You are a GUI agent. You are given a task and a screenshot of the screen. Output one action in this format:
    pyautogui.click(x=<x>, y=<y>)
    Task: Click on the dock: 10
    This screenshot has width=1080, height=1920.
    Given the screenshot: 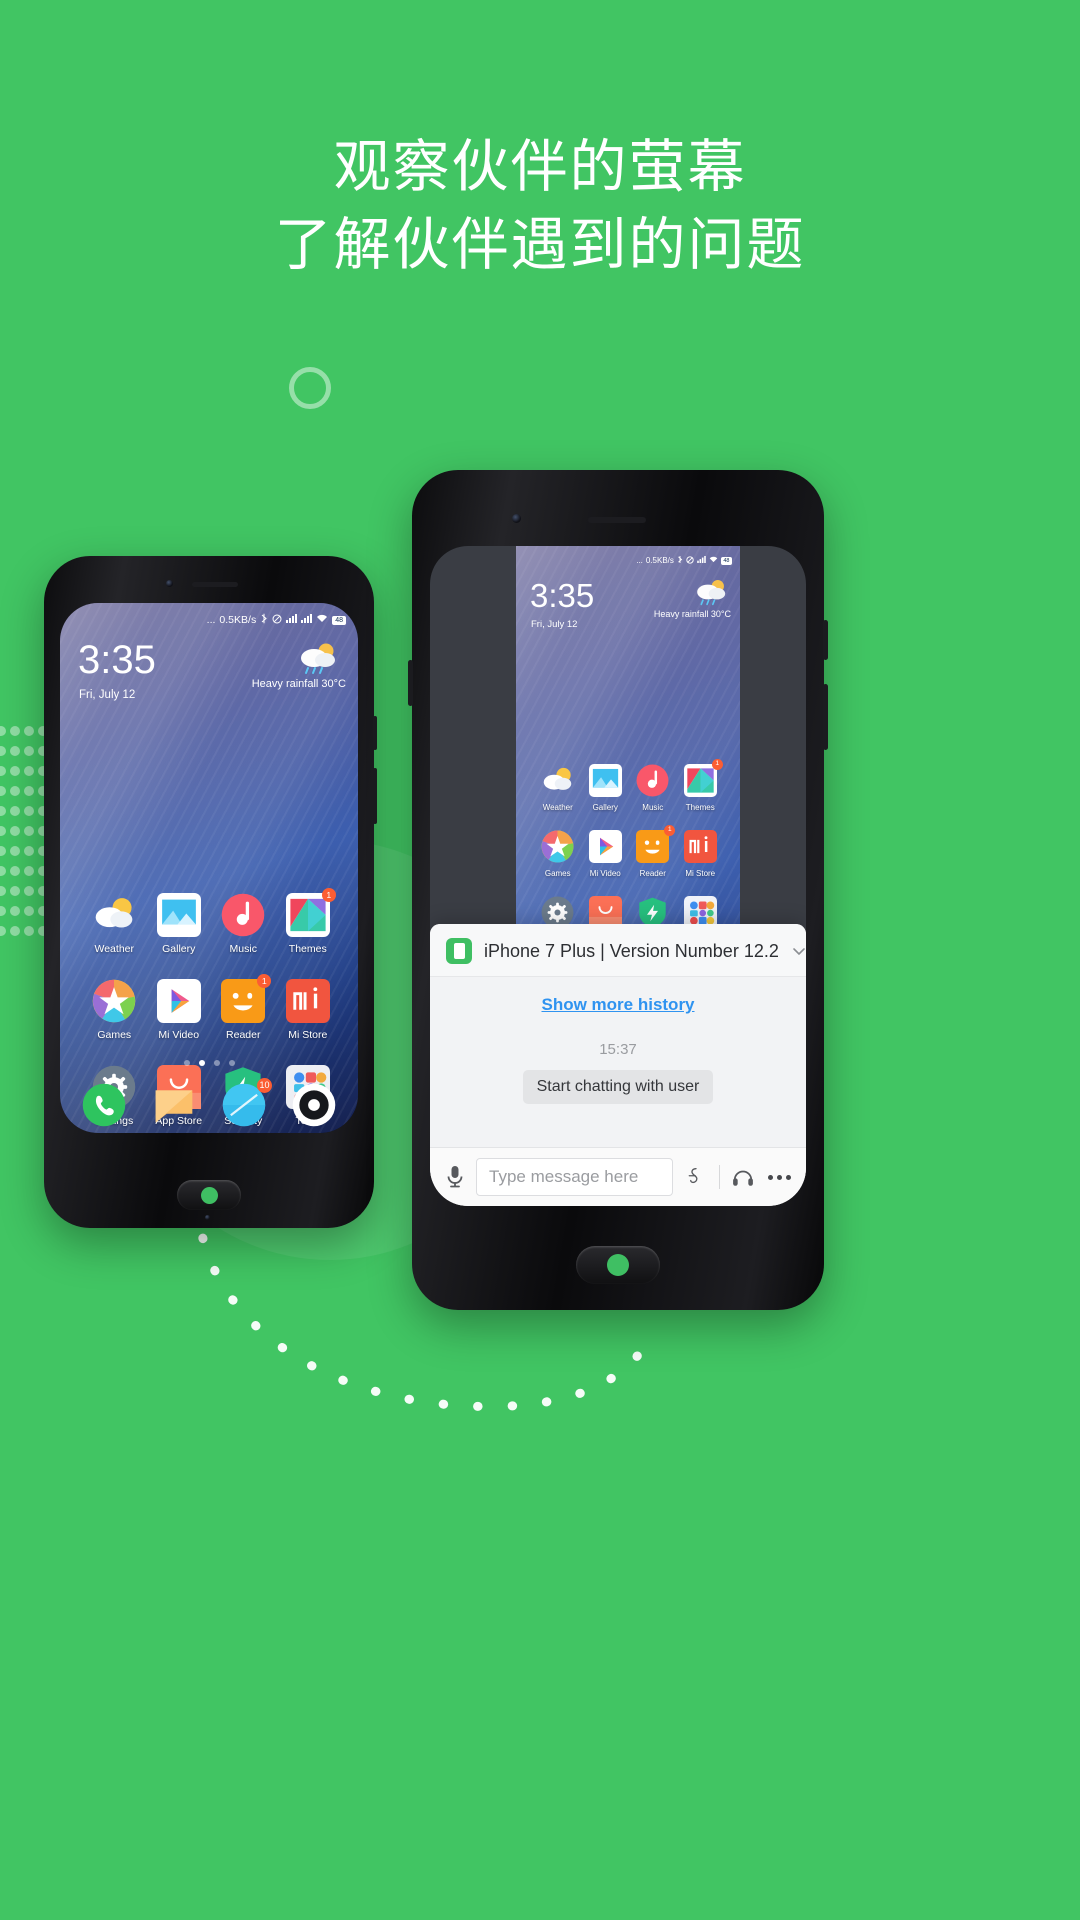 What is the action you would take?
    pyautogui.click(x=209, y=1102)
    